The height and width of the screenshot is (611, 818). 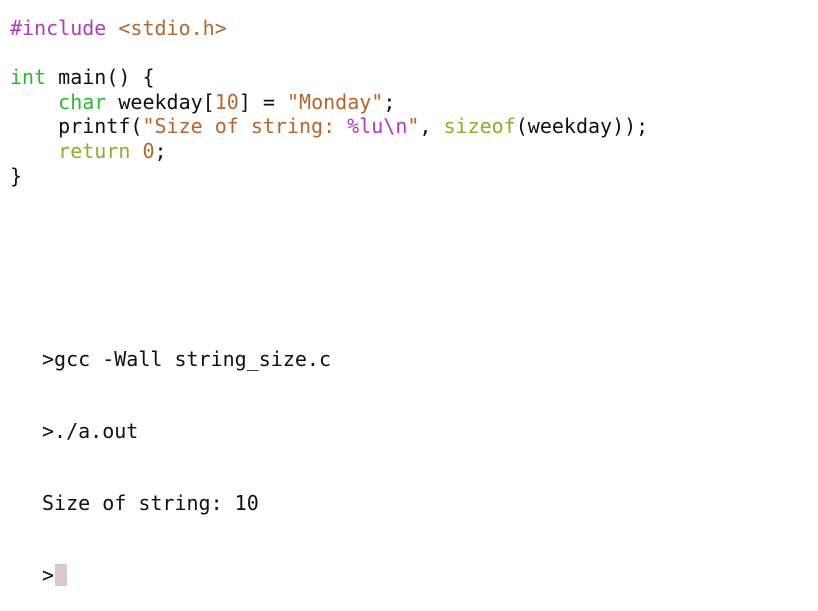 I want to click on code-token: weekday[, so click(x=160, y=101).